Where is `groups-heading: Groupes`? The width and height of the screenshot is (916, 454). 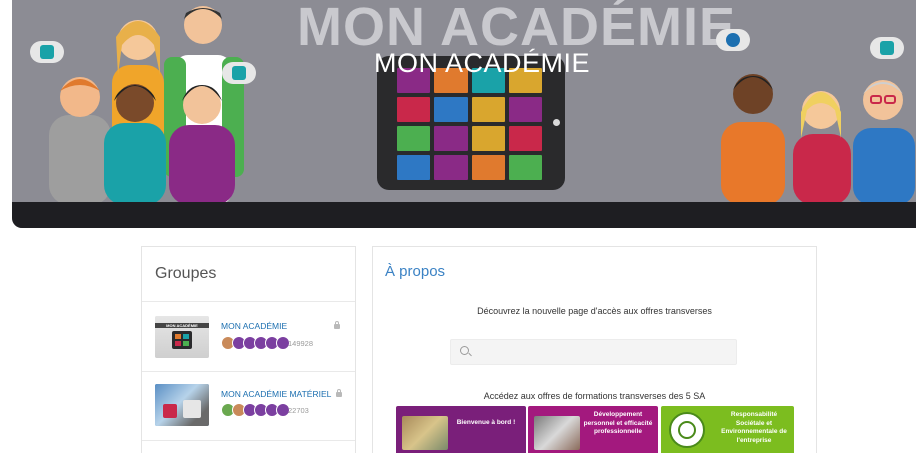
groups-heading: Groupes is located at coordinates (186, 273).